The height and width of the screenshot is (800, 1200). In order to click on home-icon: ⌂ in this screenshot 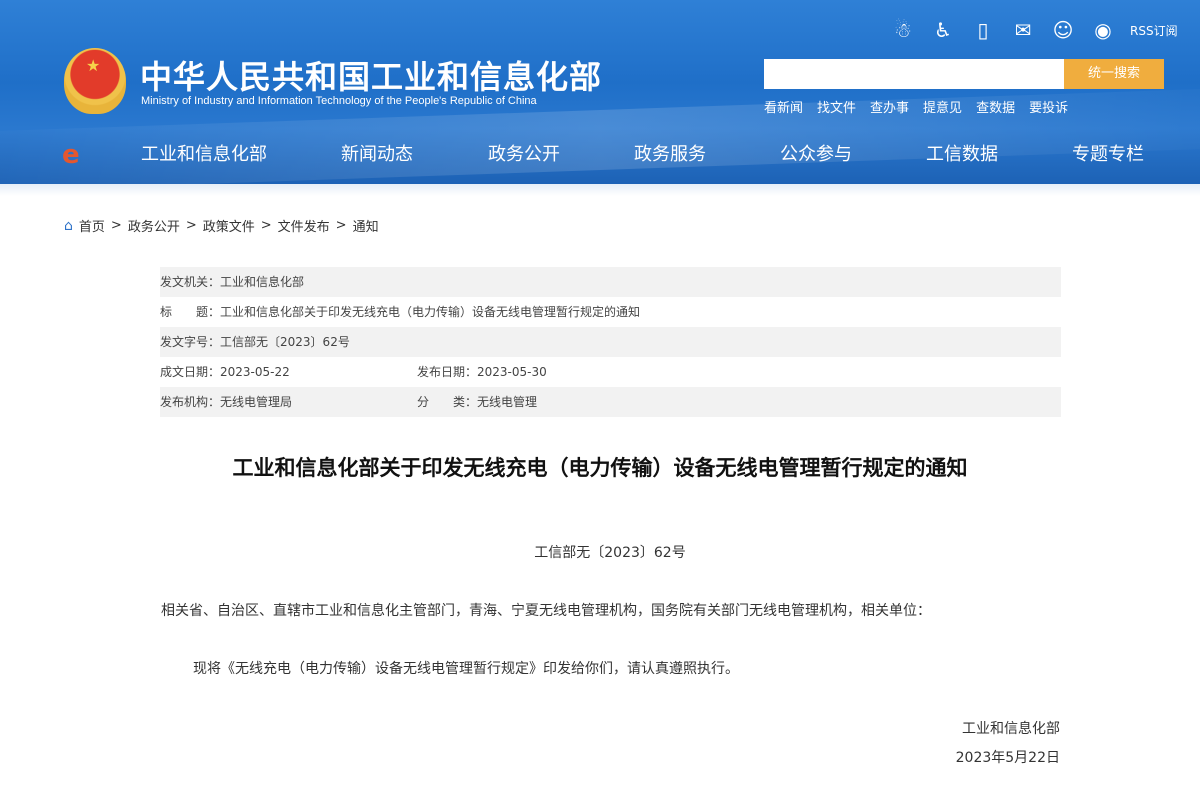, I will do `click(68, 226)`.